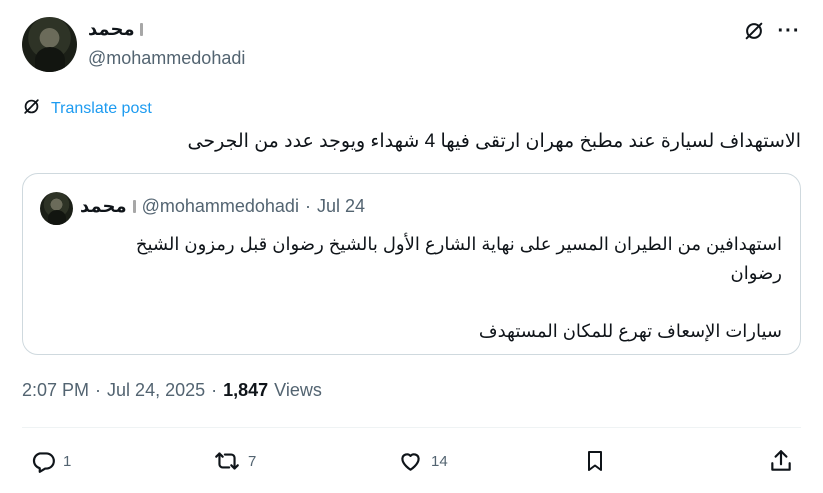  Describe the element at coordinates (49, 44) in the screenshot. I see `author-avatar` at that location.